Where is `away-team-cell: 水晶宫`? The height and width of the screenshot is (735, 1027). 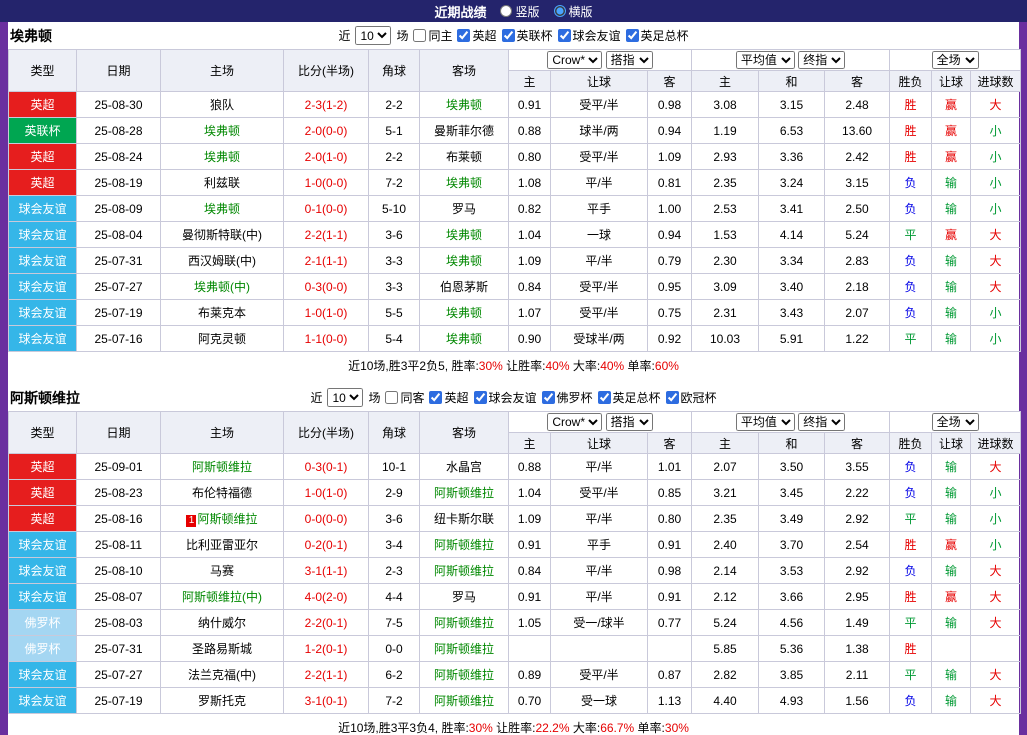 away-team-cell: 水晶宫 is located at coordinates (464, 466).